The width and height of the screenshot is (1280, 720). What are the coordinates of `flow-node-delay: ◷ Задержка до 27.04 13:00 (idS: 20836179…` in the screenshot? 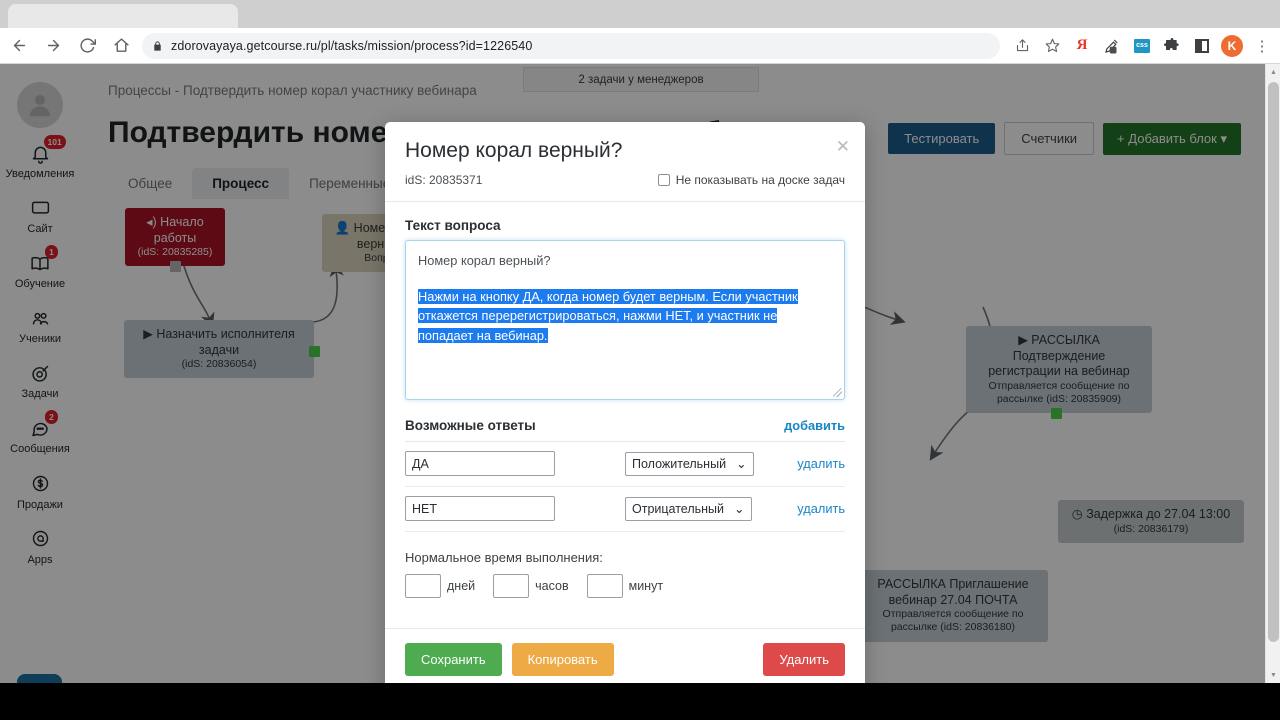 It's located at (1151, 521).